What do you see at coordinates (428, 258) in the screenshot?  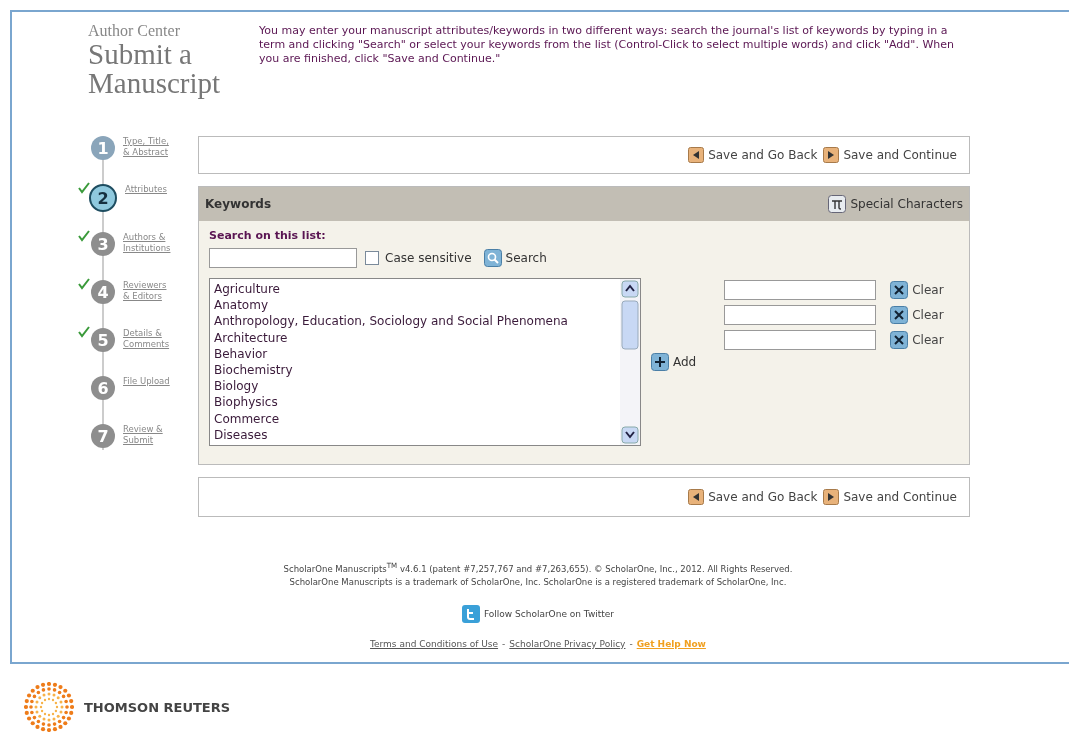 I see `checkbox-label: Case sensitive` at bounding box center [428, 258].